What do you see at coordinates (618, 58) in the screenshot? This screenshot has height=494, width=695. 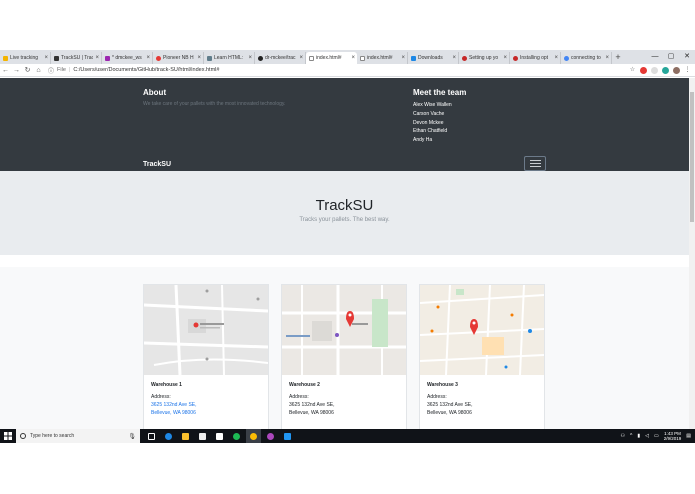 I see `new-tab-button: +` at bounding box center [618, 58].